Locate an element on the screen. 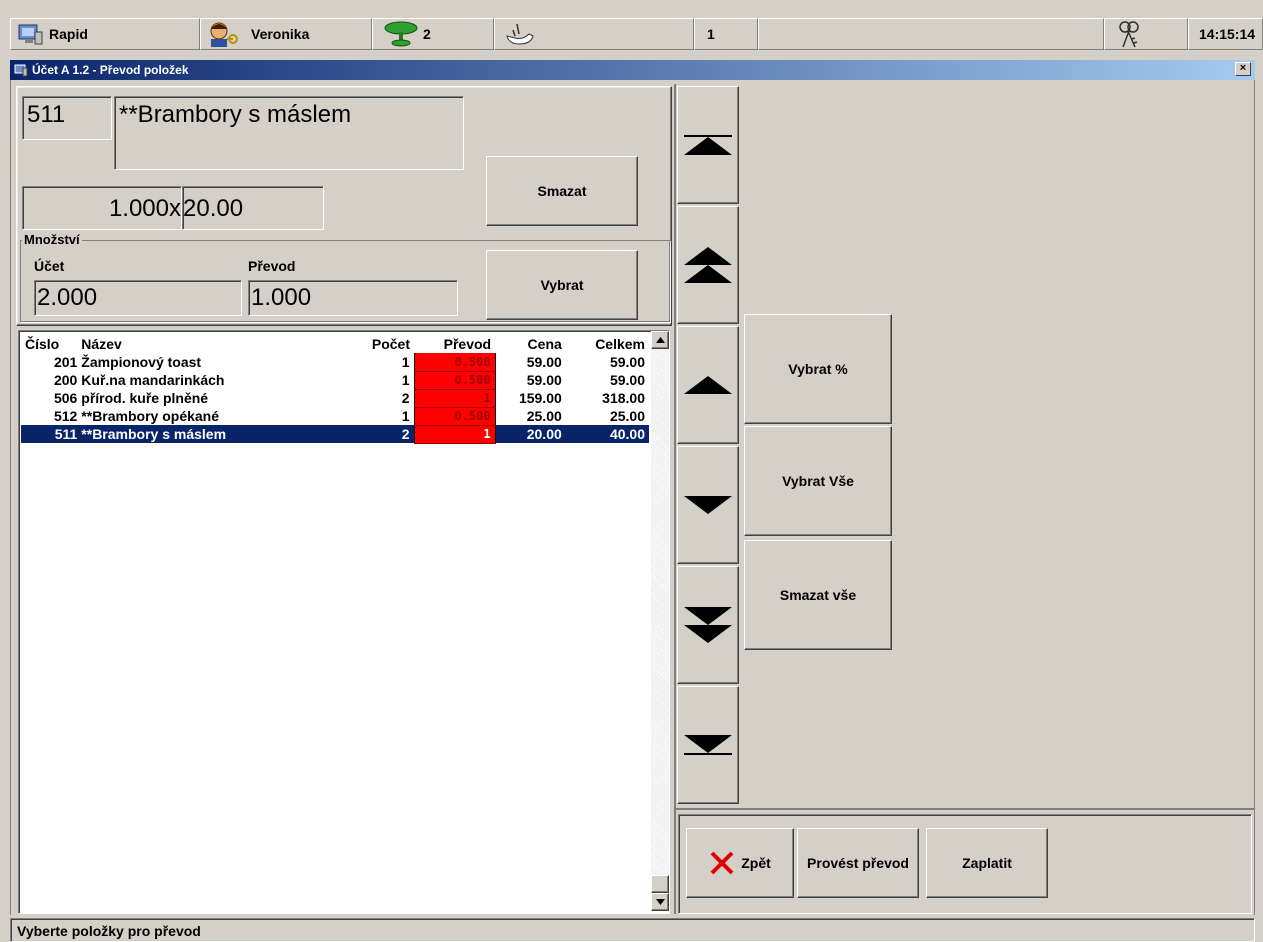 This screenshot has height=942, width=1263. taskbar-empty is located at coordinates (931, 34).